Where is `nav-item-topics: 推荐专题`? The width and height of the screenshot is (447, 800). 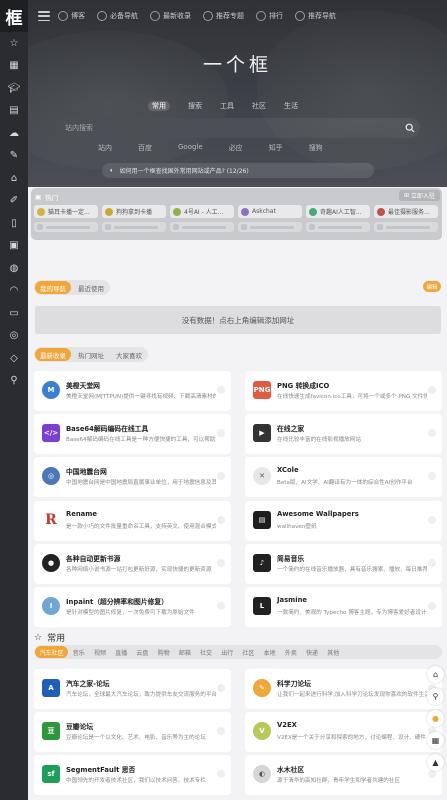
nav-item-topics: 推荐专题 is located at coordinates (223, 16).